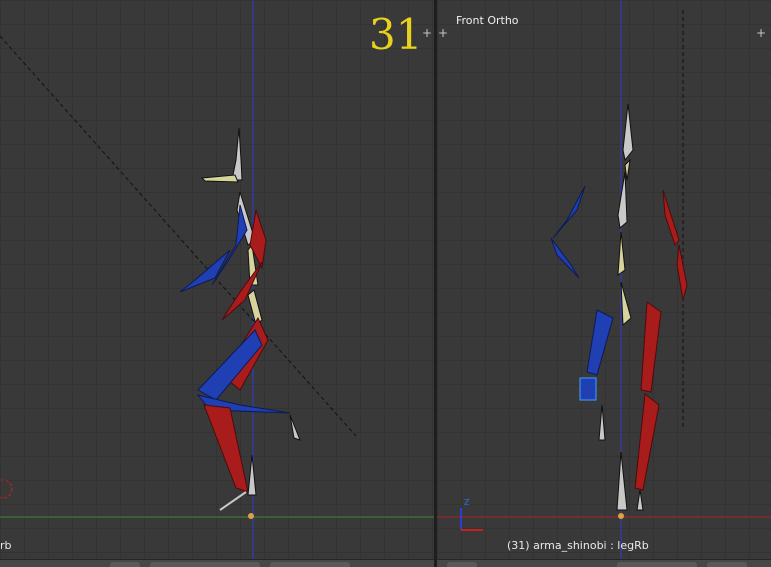  Describe the element at coordinates (588, 389) in the screenshot. I see `shin-left-bone-selected` at that location.